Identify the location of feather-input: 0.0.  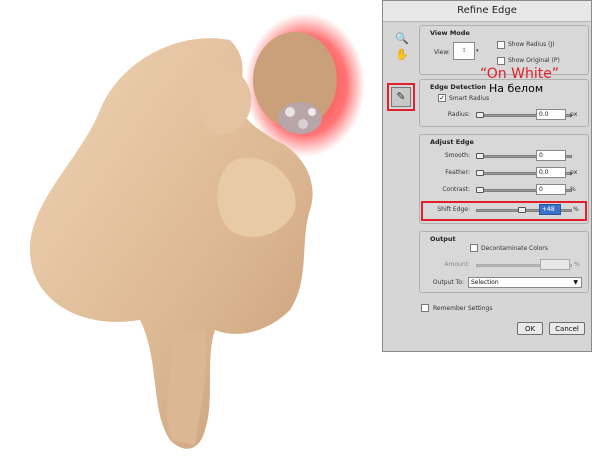
(551, 172).